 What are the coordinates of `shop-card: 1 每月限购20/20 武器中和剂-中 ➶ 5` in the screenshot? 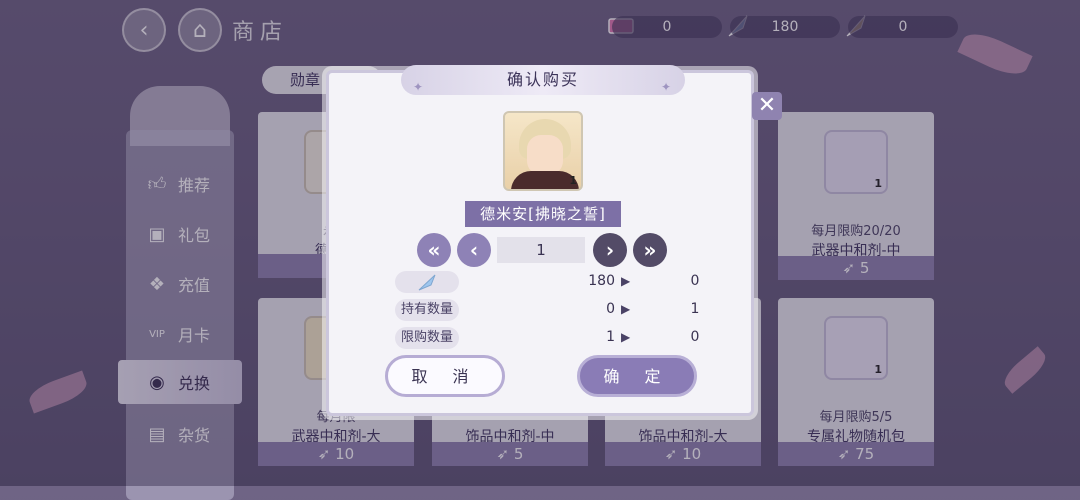 It's located at (856, 196).